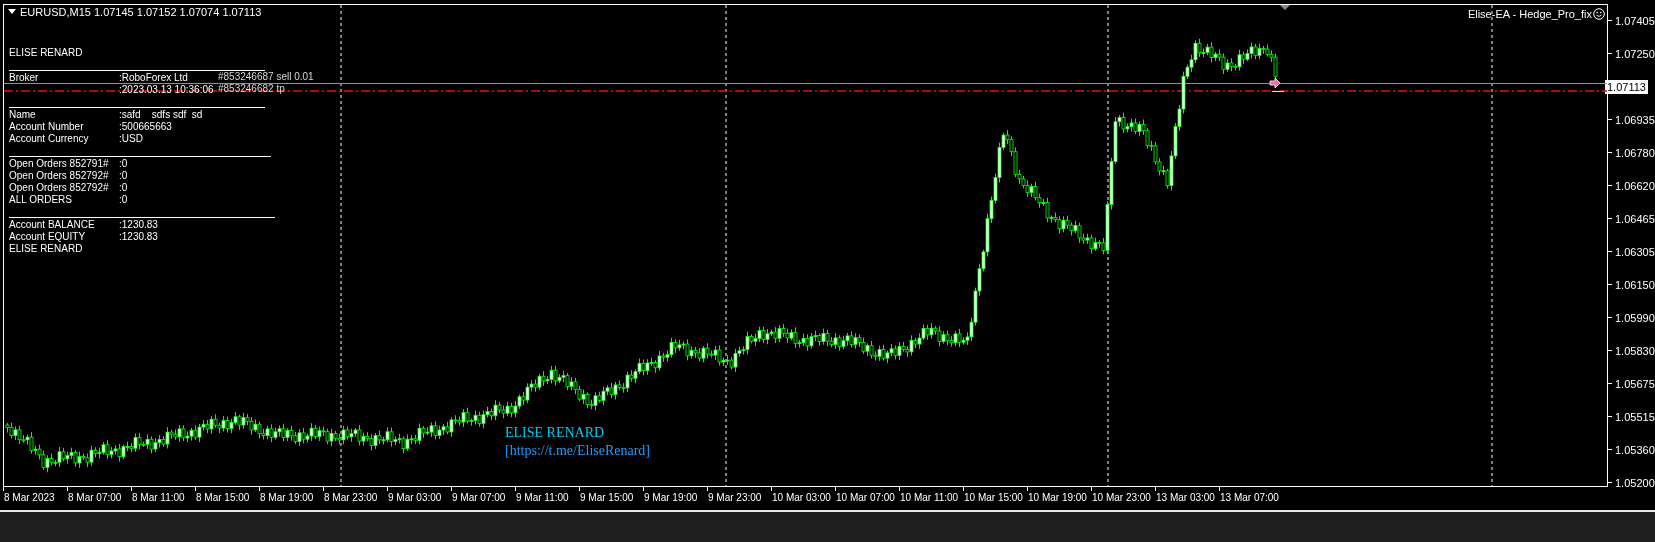 This screenshot has height=542, width=1655. What do you see at coordinates (351, 497) in the screenshot?
I see `time-label: 8 Mar 23:00` at bounding box center [351, 497].